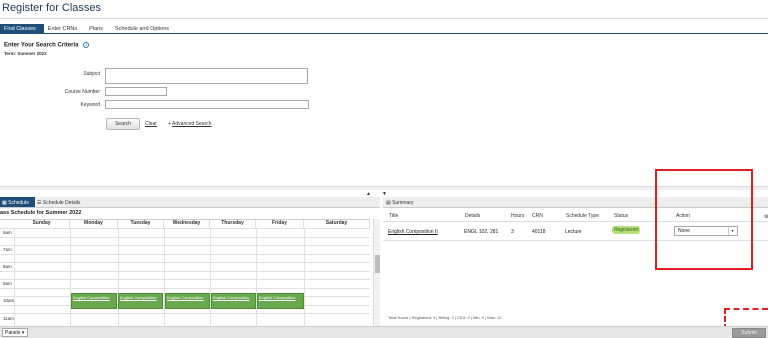 The width and height of the screenshot is (768, 338). What do you see at coordinates (98, 29) in the screenshot?
I see `tab-plans: Plans` at bounding box center [98, 29].